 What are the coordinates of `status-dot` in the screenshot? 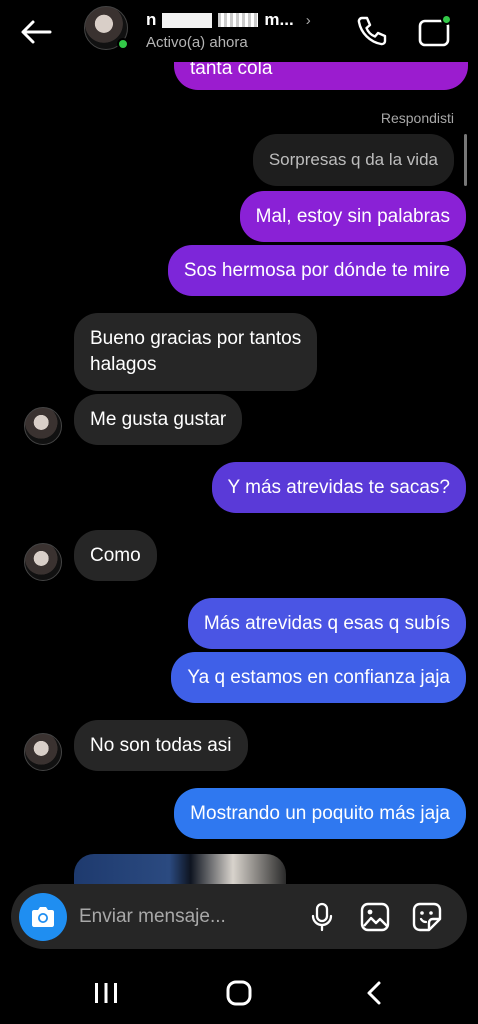 It's located at (446, 19).